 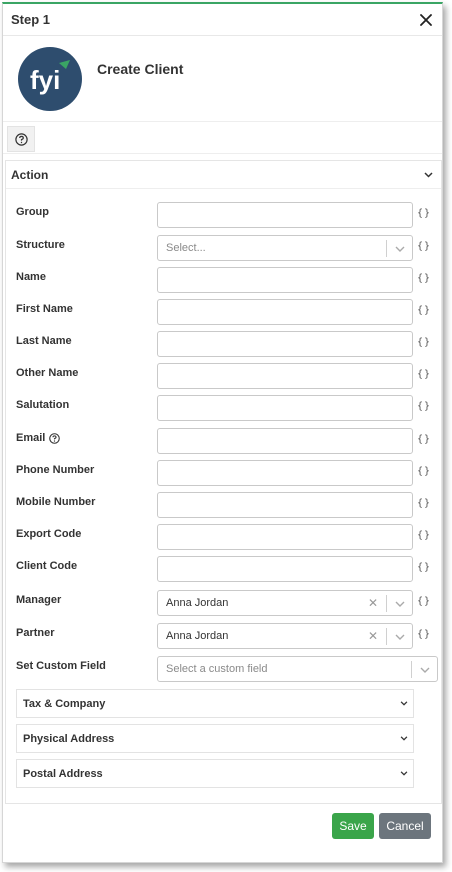 I want to click on salutation-row: Salutation {}, so click(x=224, y=408).